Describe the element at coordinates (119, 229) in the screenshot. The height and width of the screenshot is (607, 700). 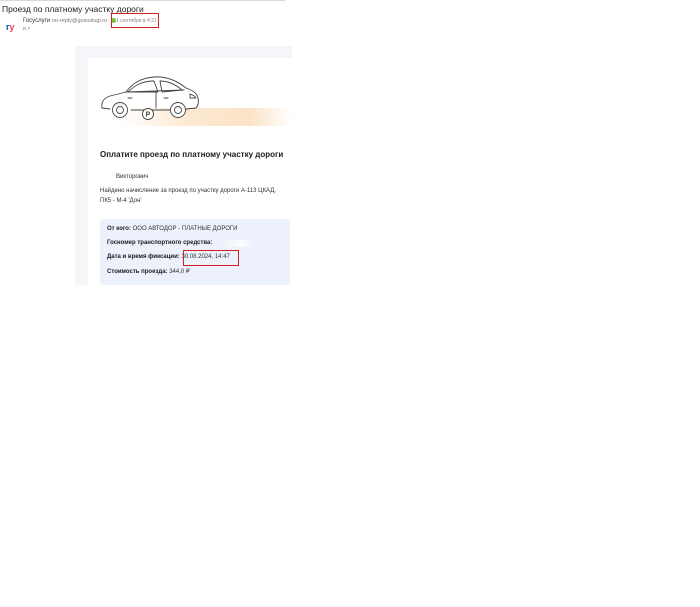
I see `detail-from-label: От кого:` at that location.